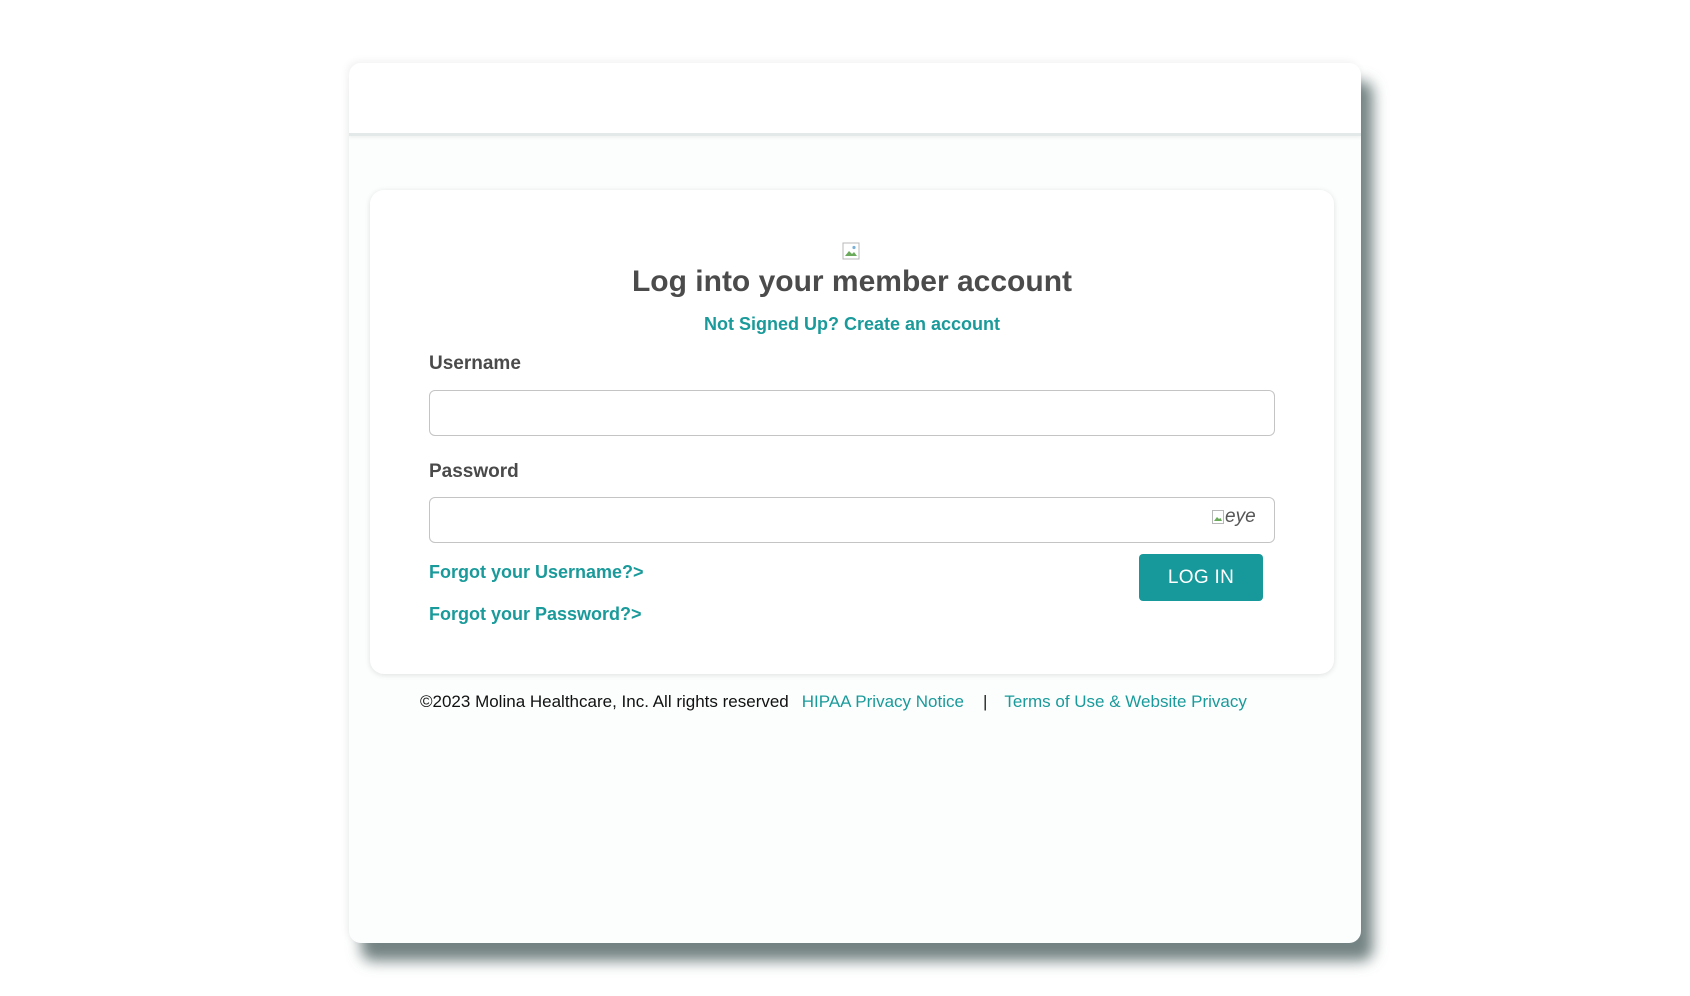  What do you see at coordinates (474, 471) in the screenshot?
I see `password-label: Password` at bounding box center [474, 471].